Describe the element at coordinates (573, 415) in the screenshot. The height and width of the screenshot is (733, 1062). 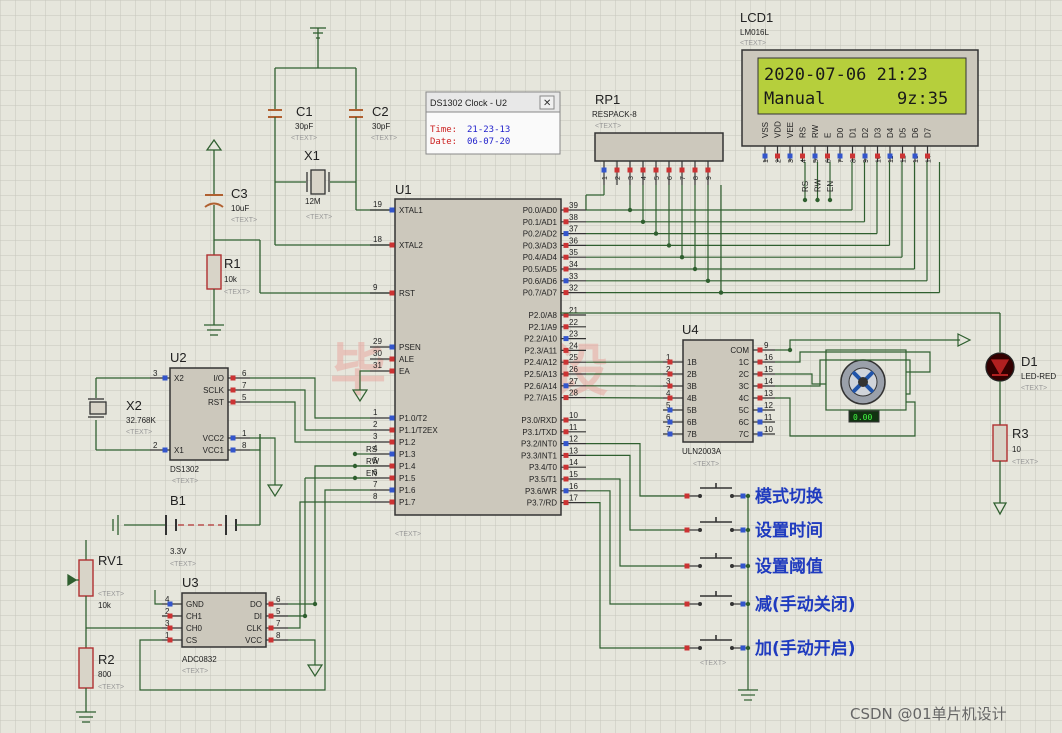
I see `u1-pin-number: 10` at that location.